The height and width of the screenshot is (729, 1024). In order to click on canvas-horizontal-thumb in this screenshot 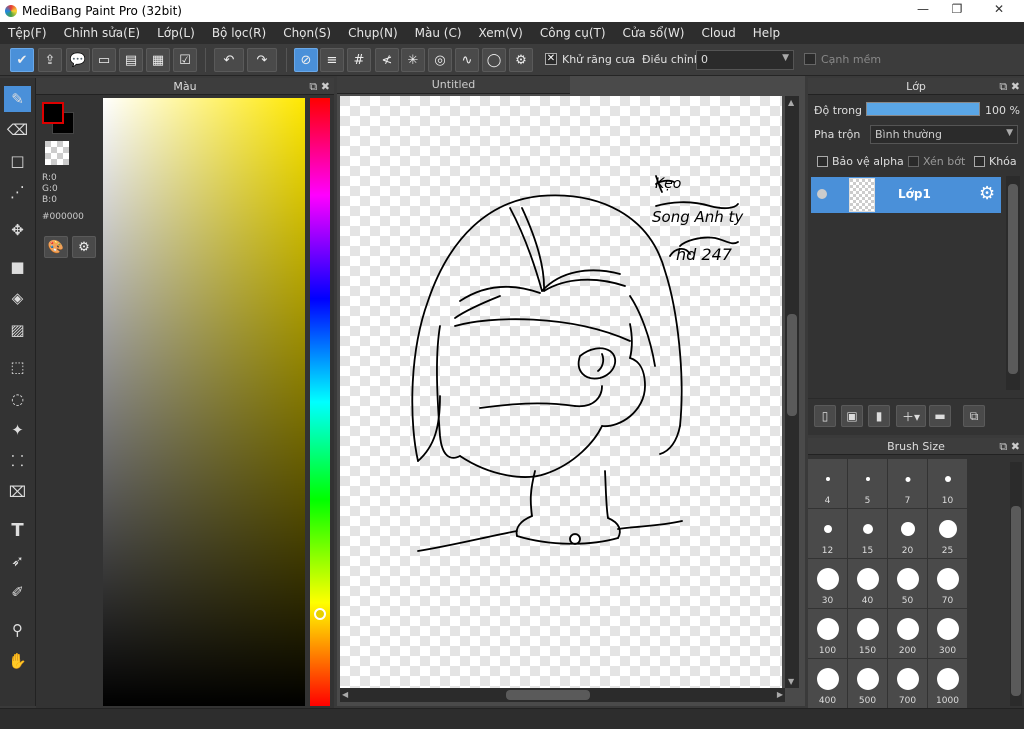, I will do `click(548, 695)`.